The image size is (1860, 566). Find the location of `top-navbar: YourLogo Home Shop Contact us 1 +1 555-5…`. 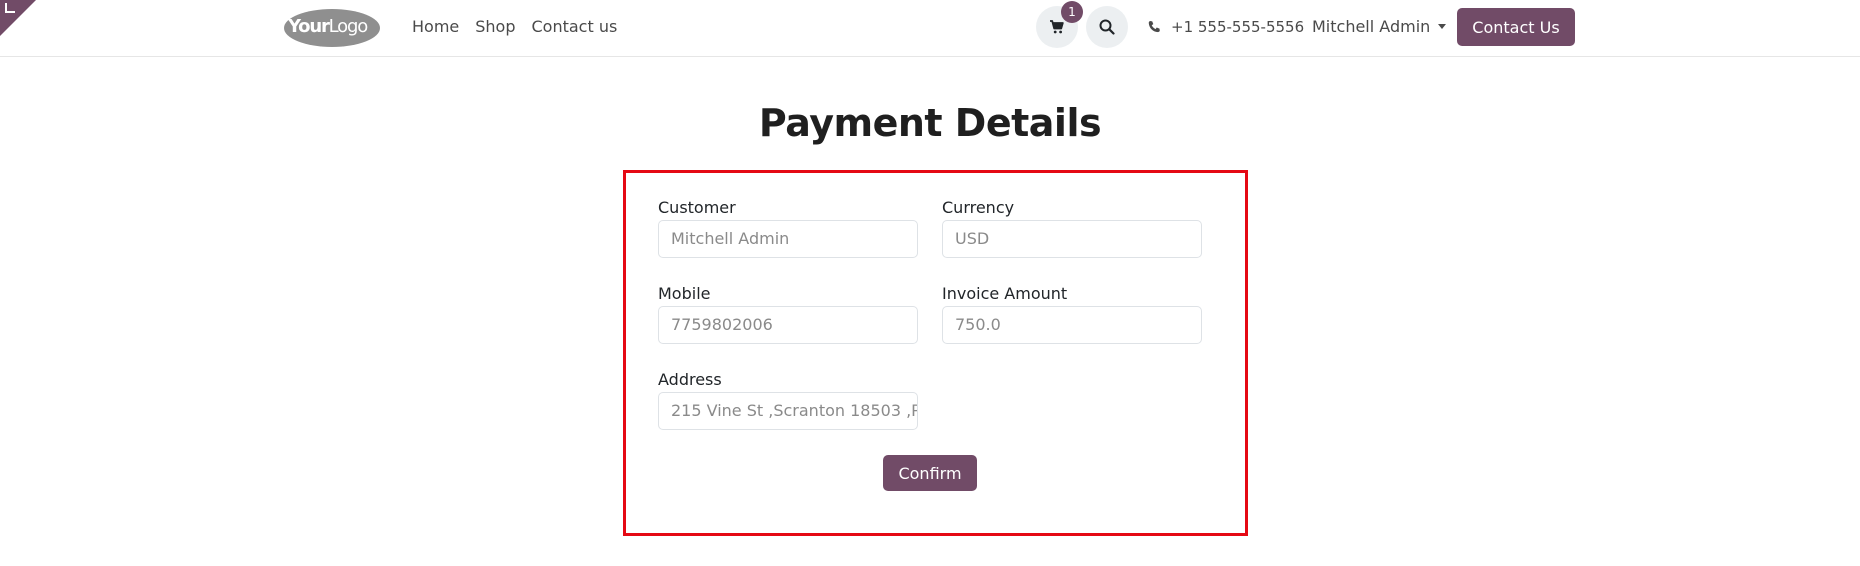

top-navbar: YourLogo Home Shop Contact us 1 +1 555-5… is located at coordinates (930, 28).